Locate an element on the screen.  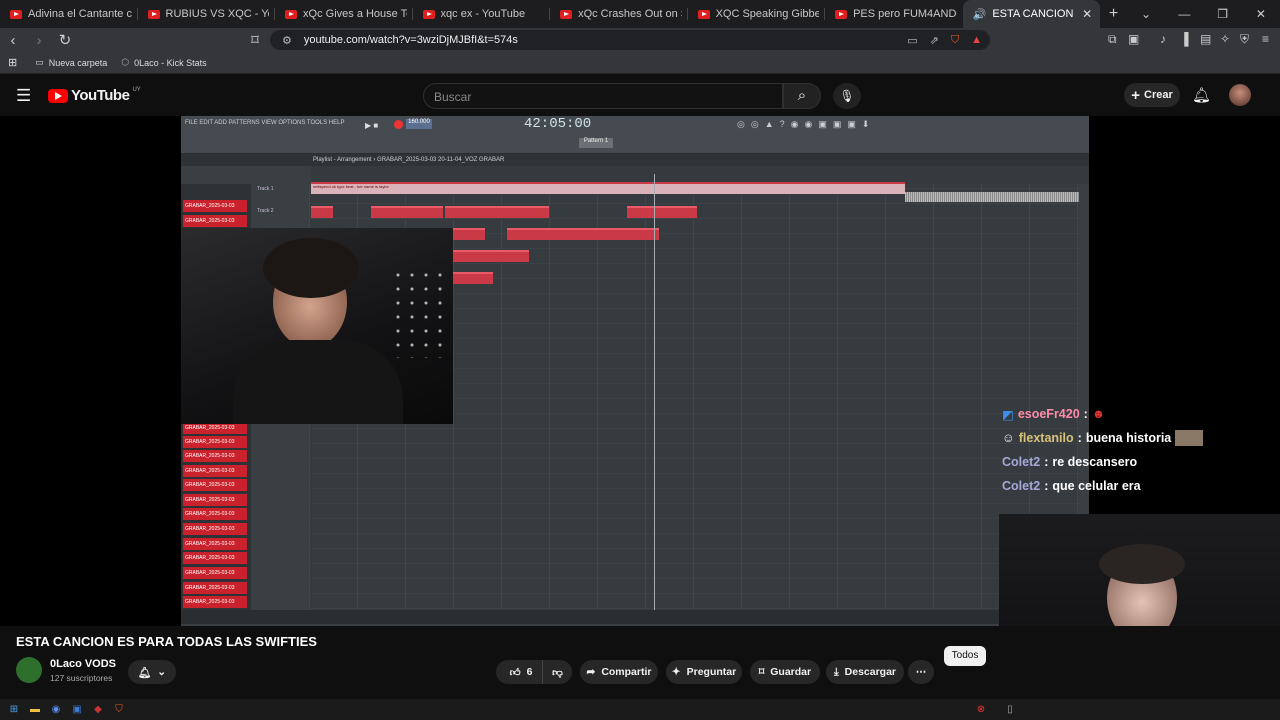
browser-tab: XQC Speaking Gibberish for 3 is located at coordinates (757, 14).